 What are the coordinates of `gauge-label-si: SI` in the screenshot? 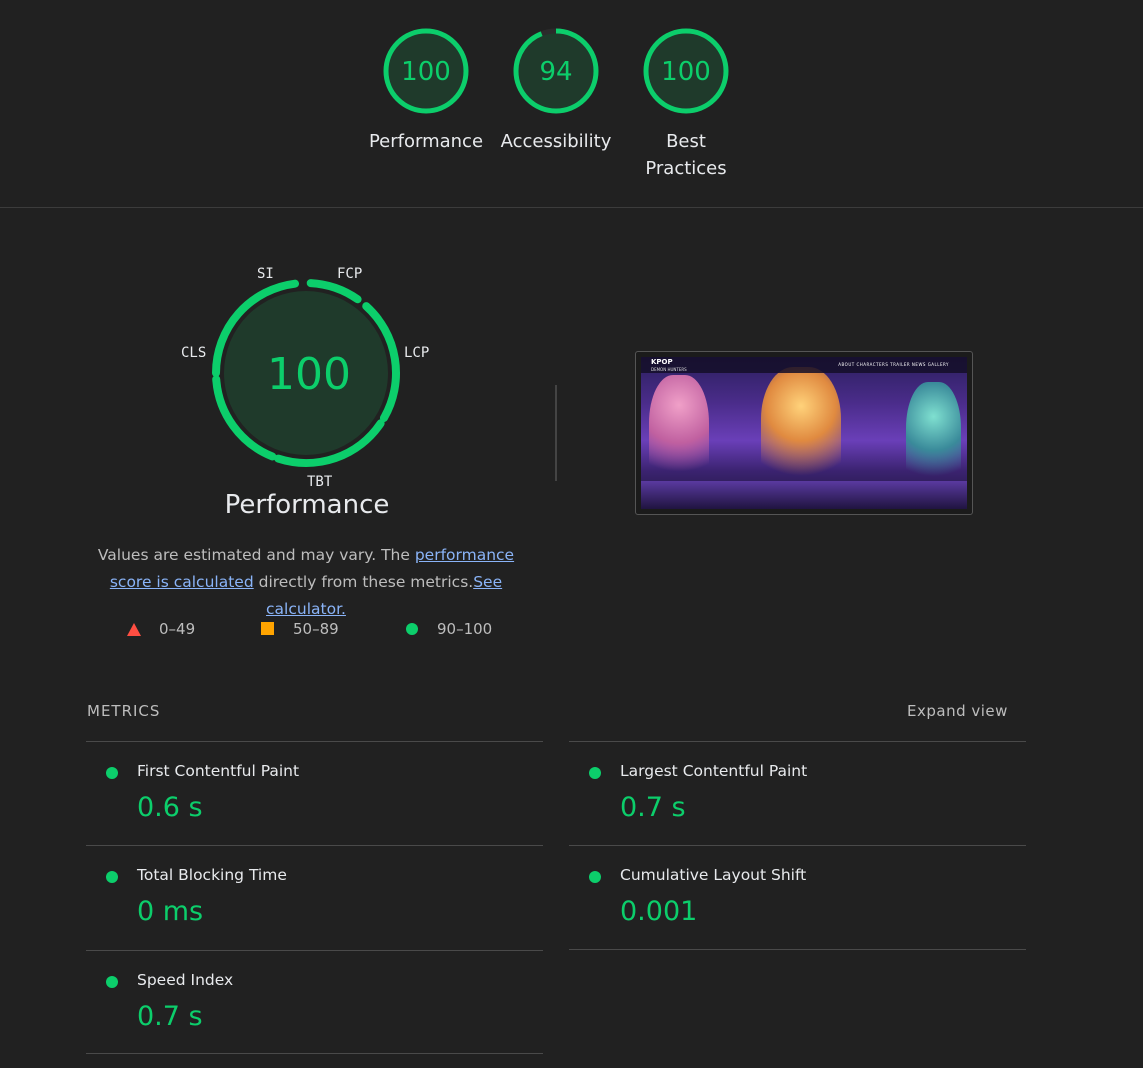 It's located at (265, 274).